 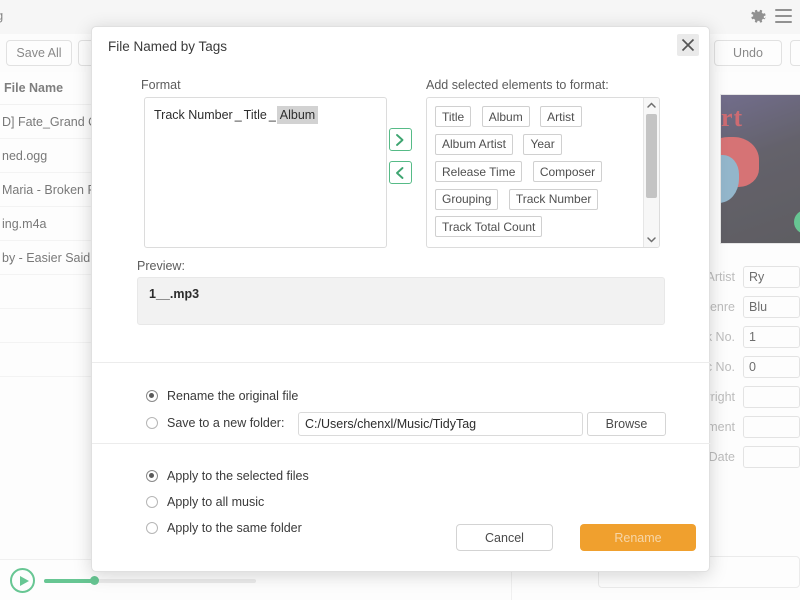 What do you see at coordinates (265, 172) in the screenshot?
I see `format-input: Track Number _ Title _ Album` at bounding box center [265, 172].